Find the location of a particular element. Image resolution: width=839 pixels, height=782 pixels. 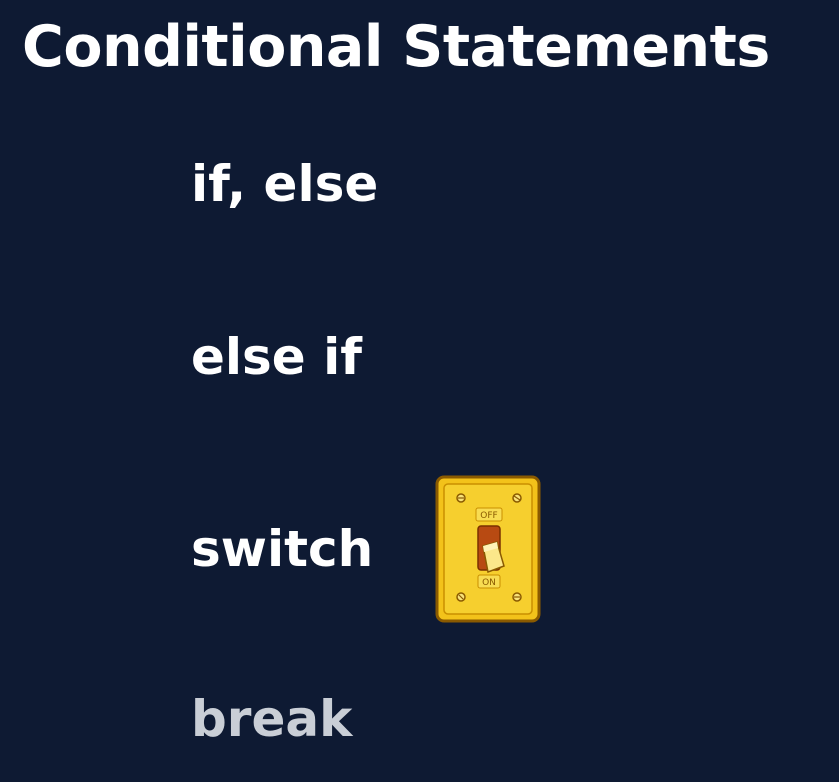

item-if-else: if, else is located at coordinates (285, 184).